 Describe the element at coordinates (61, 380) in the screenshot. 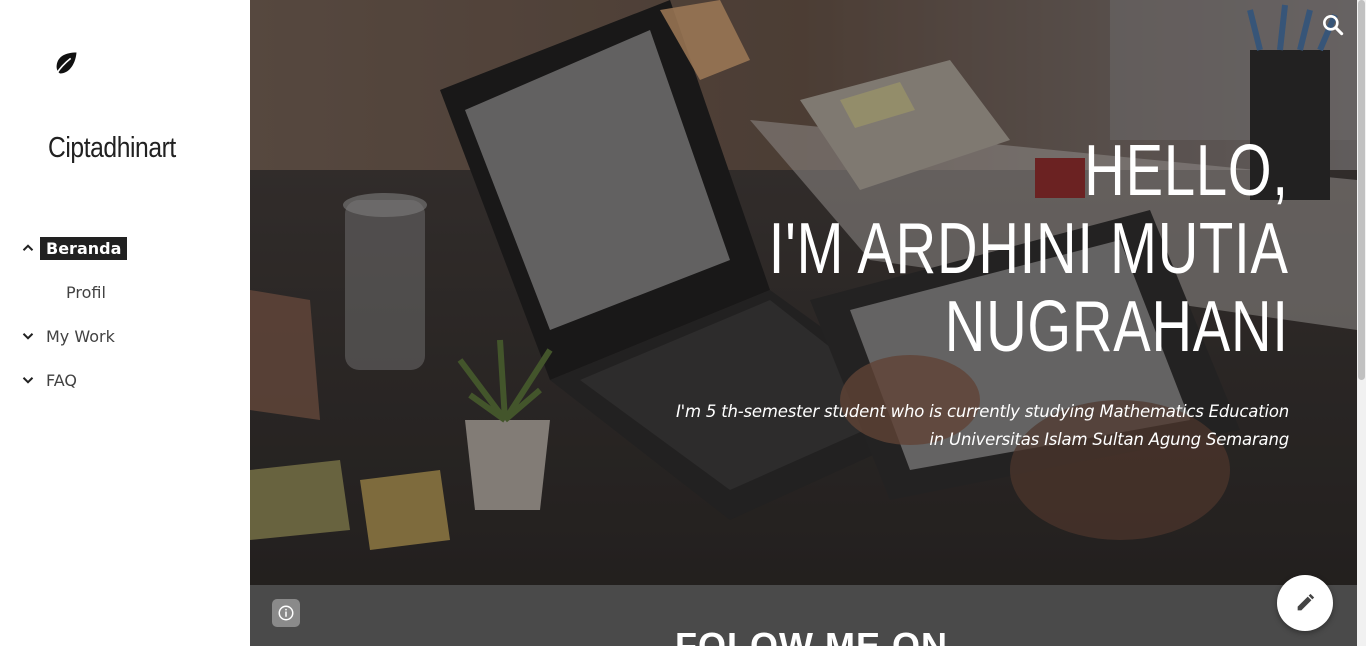

I see `sidebar-item-label: FAQ` at that location.